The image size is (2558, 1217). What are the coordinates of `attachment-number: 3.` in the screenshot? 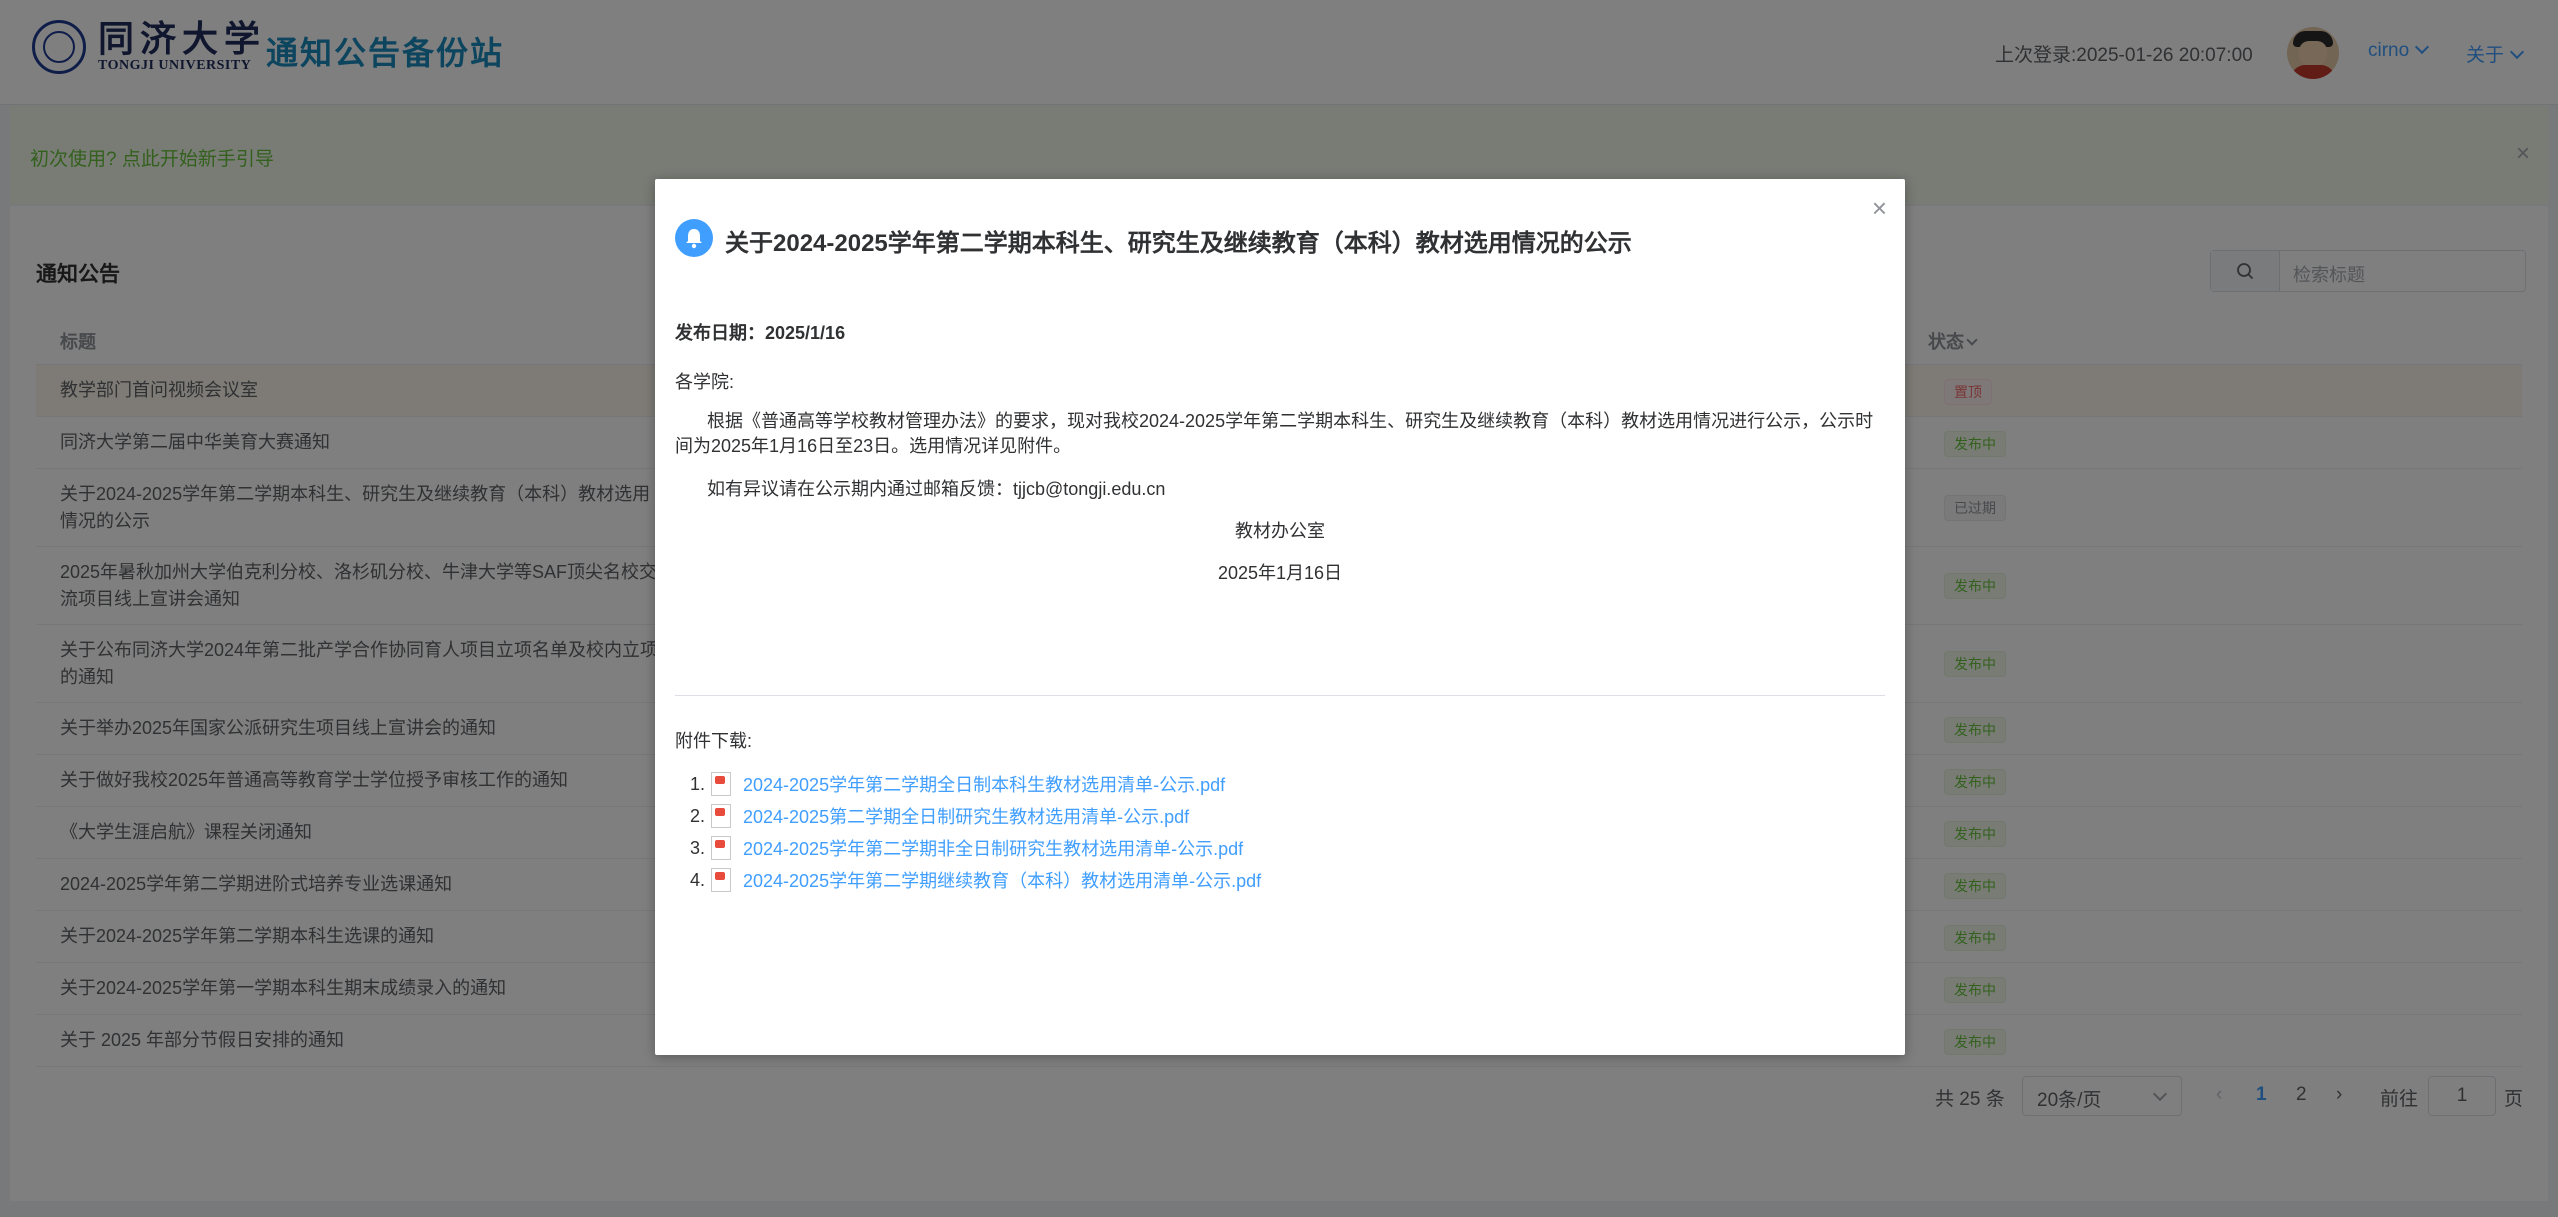 It's located at (697, 847).